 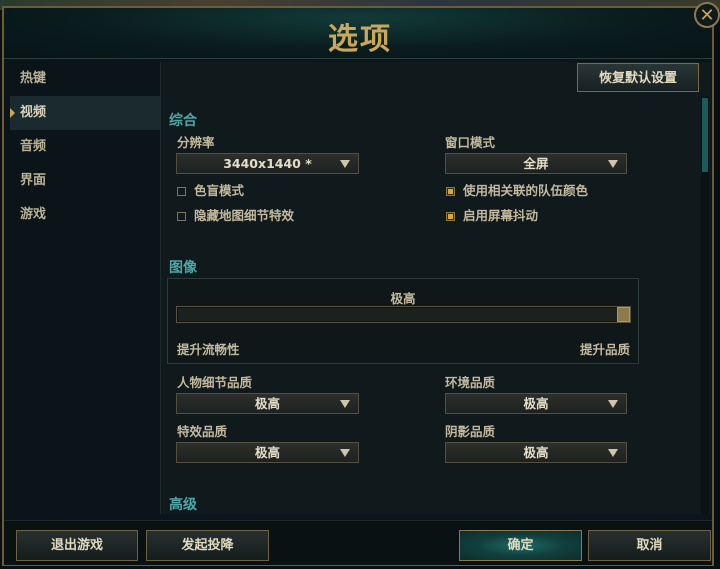 I want to click on sidebar-item-video: 视频, so click(x=85, y=113).